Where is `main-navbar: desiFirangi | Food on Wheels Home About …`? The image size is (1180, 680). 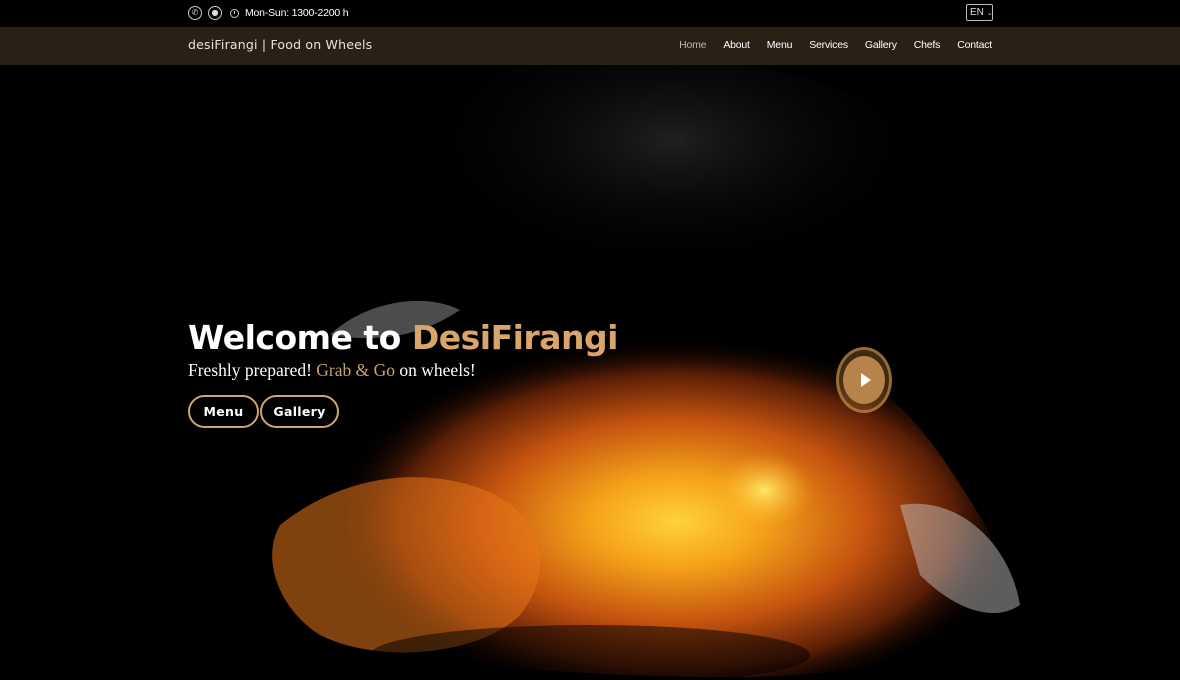 main-navbar: desiFirangi | Food on Wheels Home About … is located at coordinates (590, 46).